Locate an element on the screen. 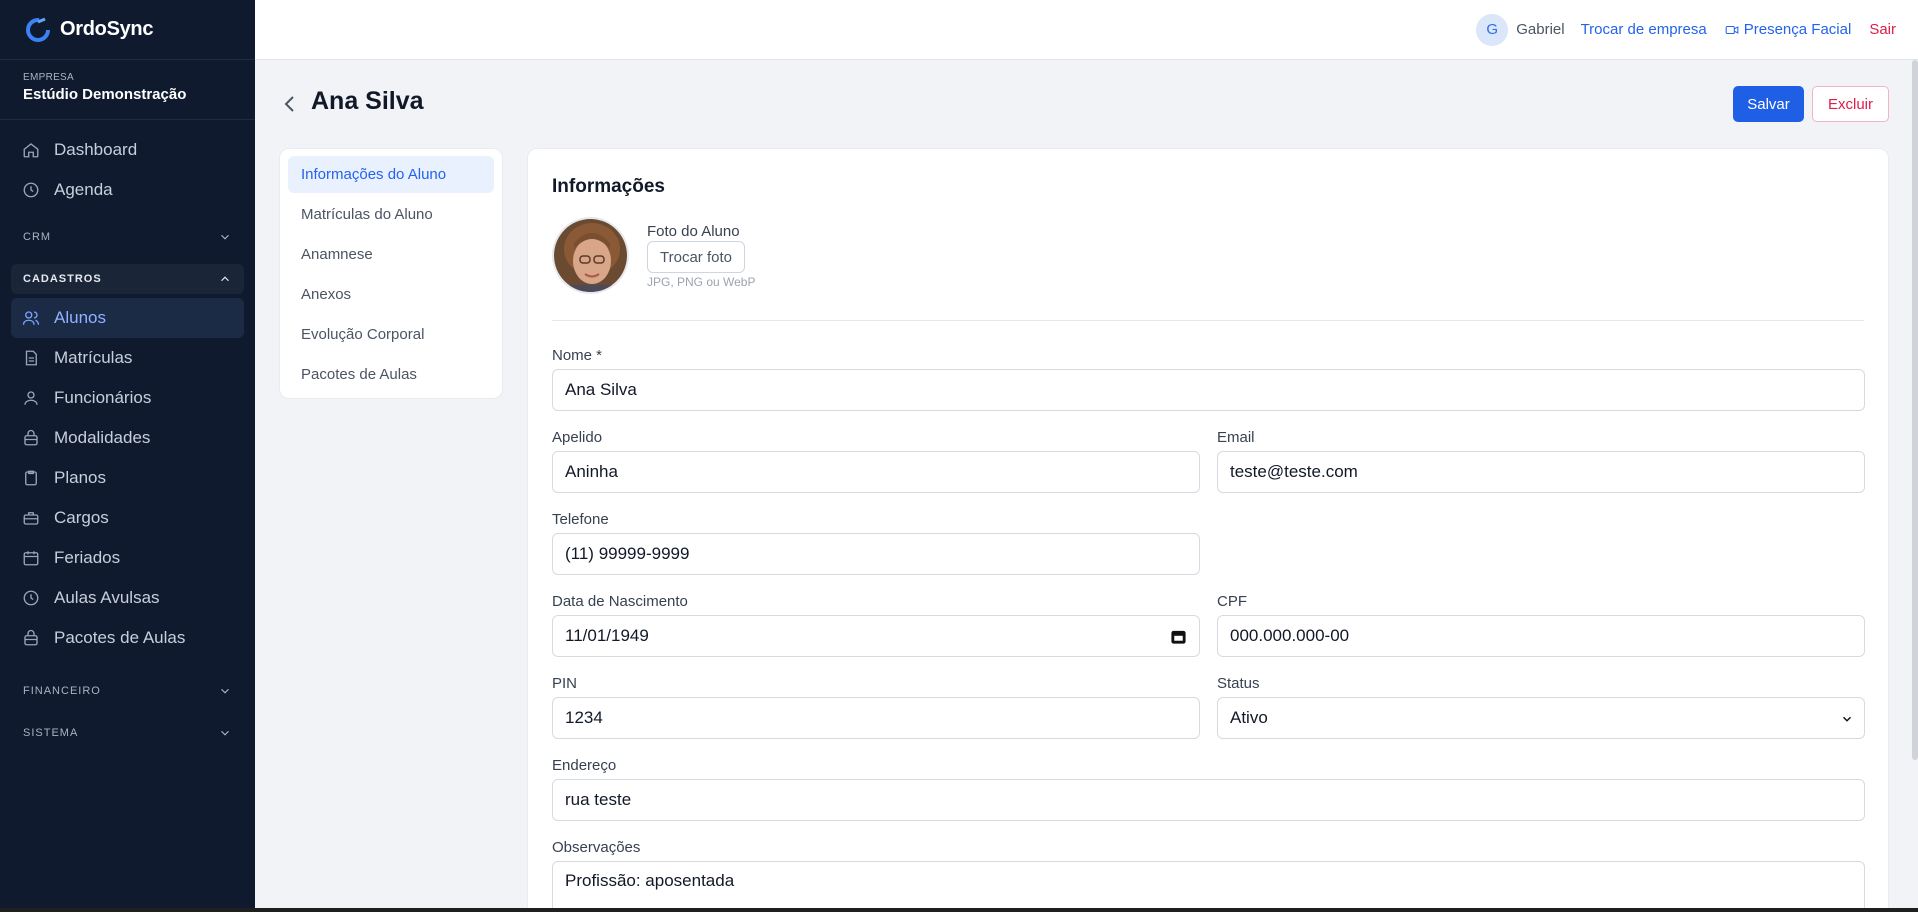  photo-hint: JPG, PNG ou WebP is located at coordinates (701, 282).